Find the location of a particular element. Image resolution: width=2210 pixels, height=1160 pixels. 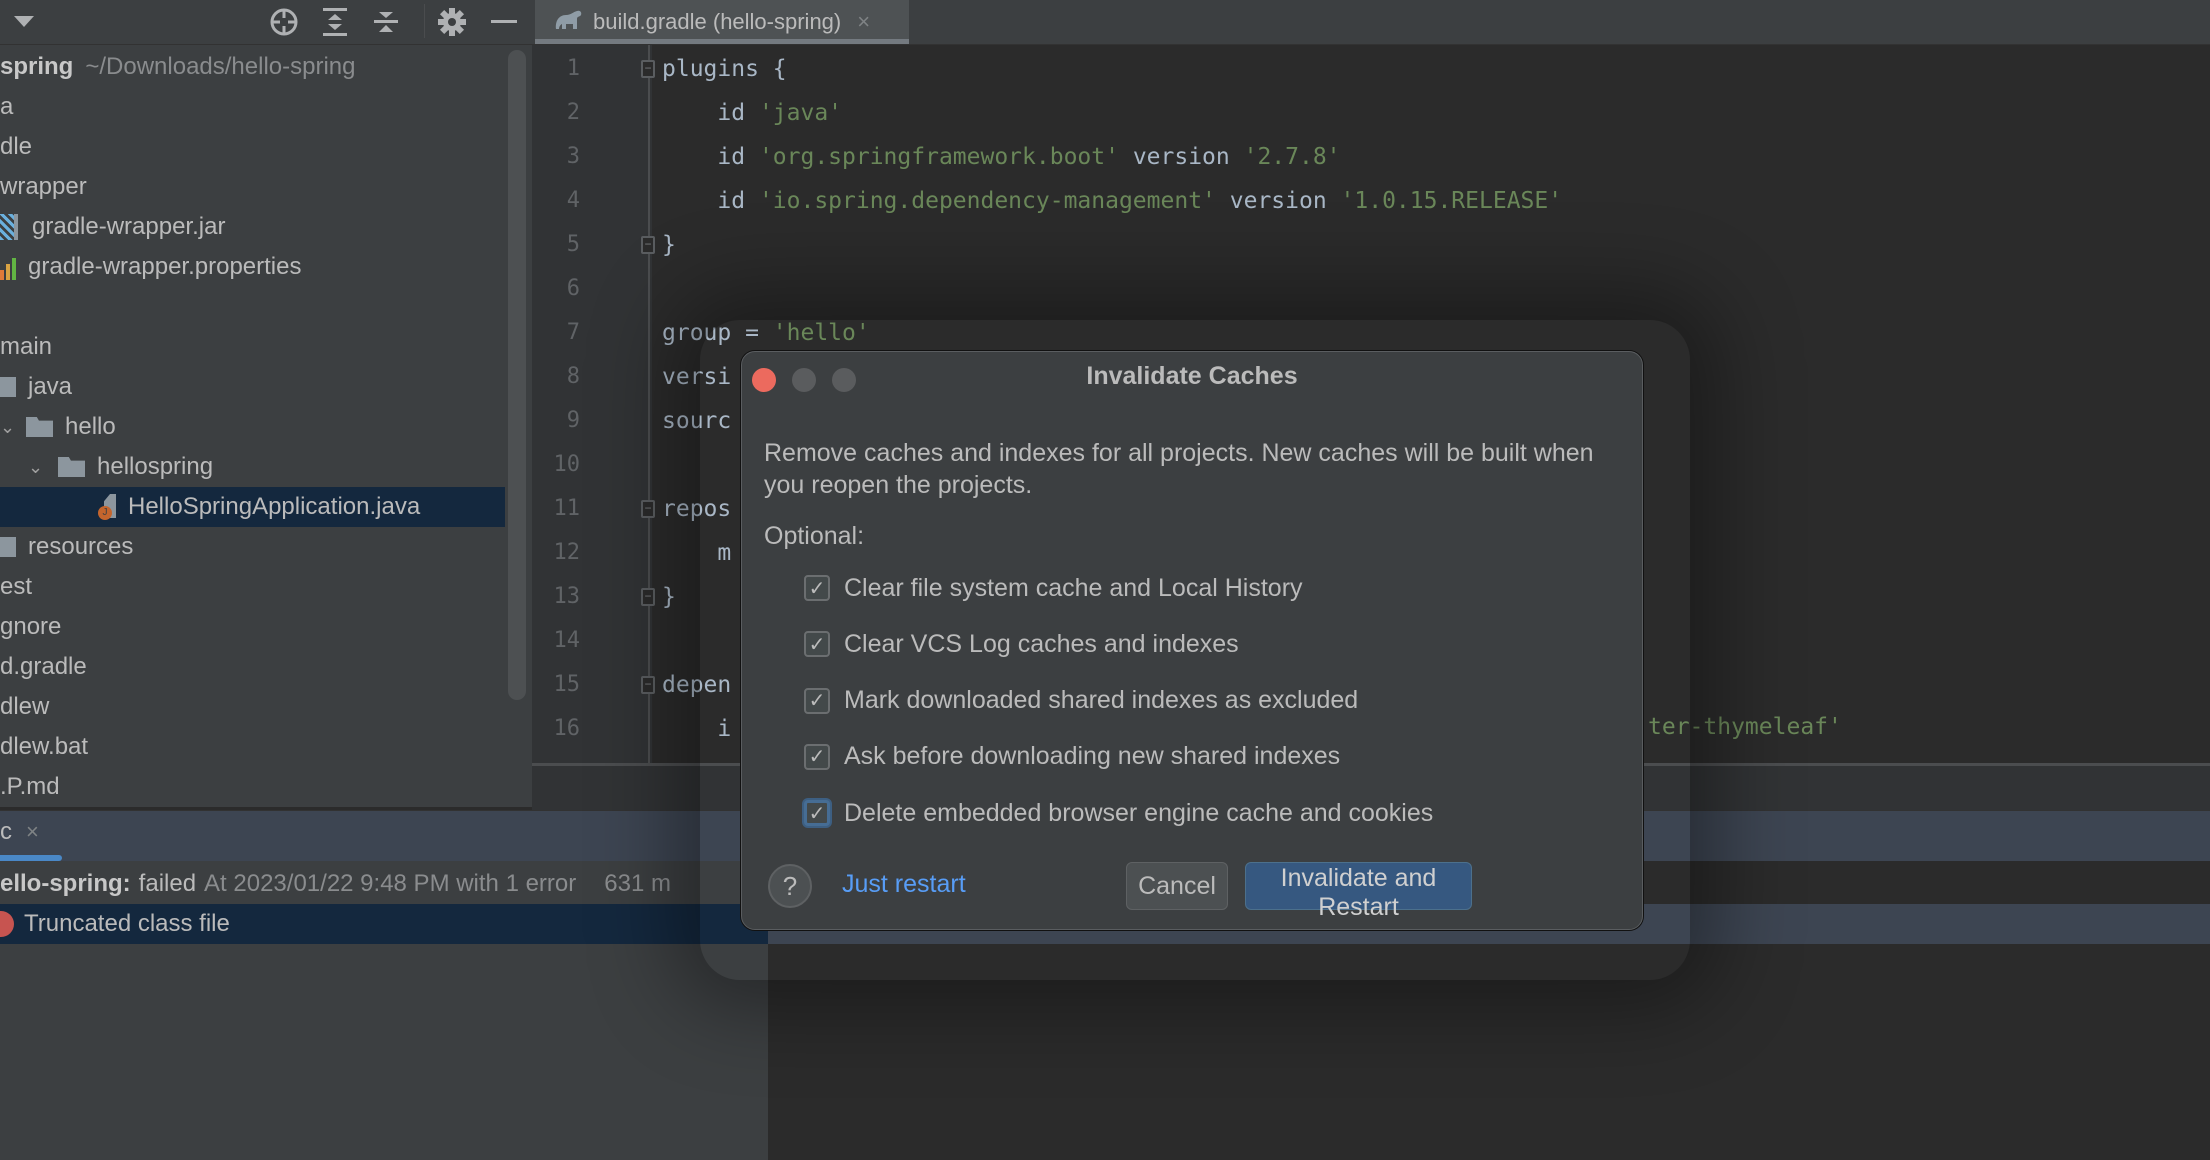

code-token: version is located at coordinates (1278, 201).